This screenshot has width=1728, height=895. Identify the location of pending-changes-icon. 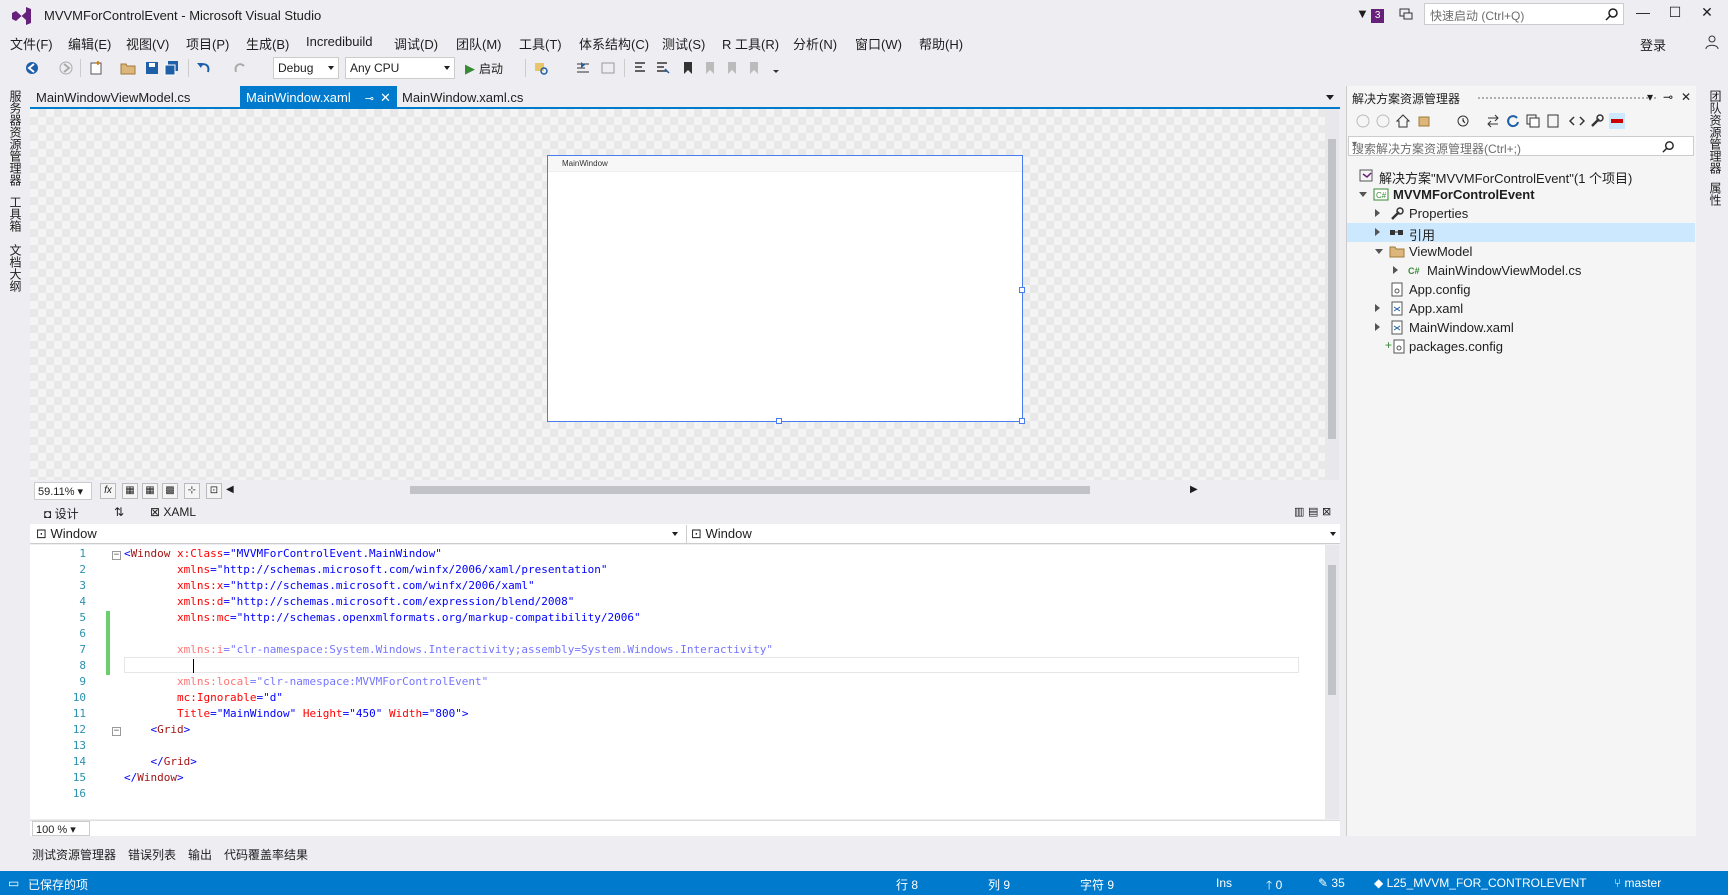
(1463, 121).